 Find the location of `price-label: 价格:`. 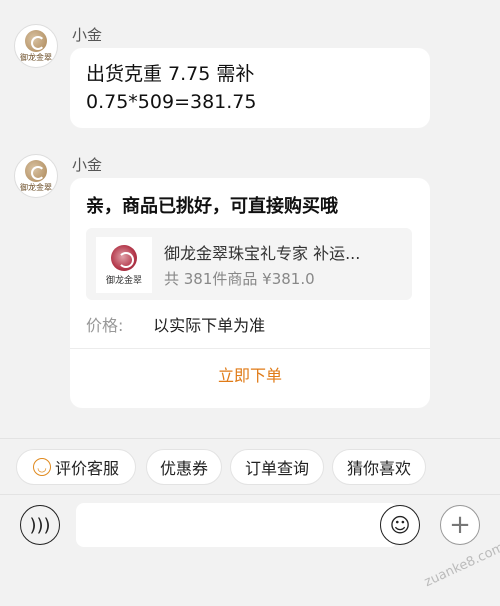

price-label: 价格: is located at coordinates (105, 325).